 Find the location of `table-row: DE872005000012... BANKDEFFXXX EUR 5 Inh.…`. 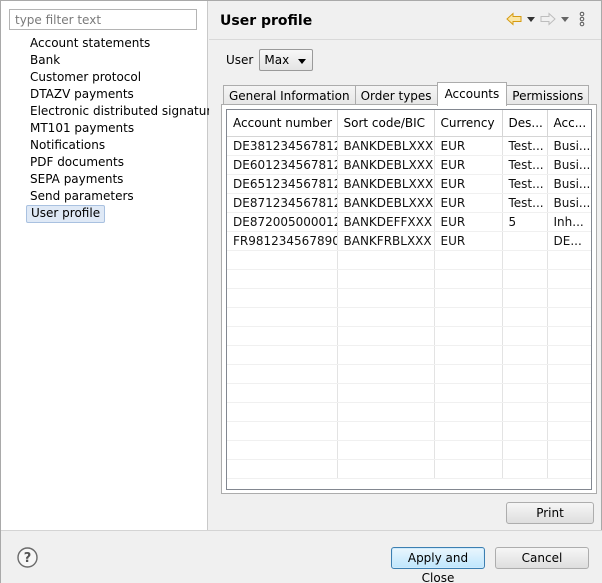

table-row: DE872005000012... BANKDEFFXXX EUR 5 Inh.… is located at coordinates (409, 222).